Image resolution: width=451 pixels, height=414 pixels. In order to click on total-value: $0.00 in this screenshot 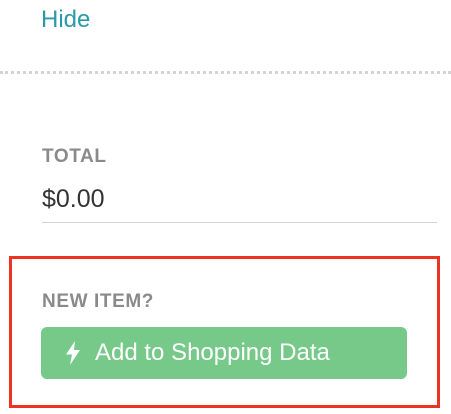, I will do `click(73, 199)`.